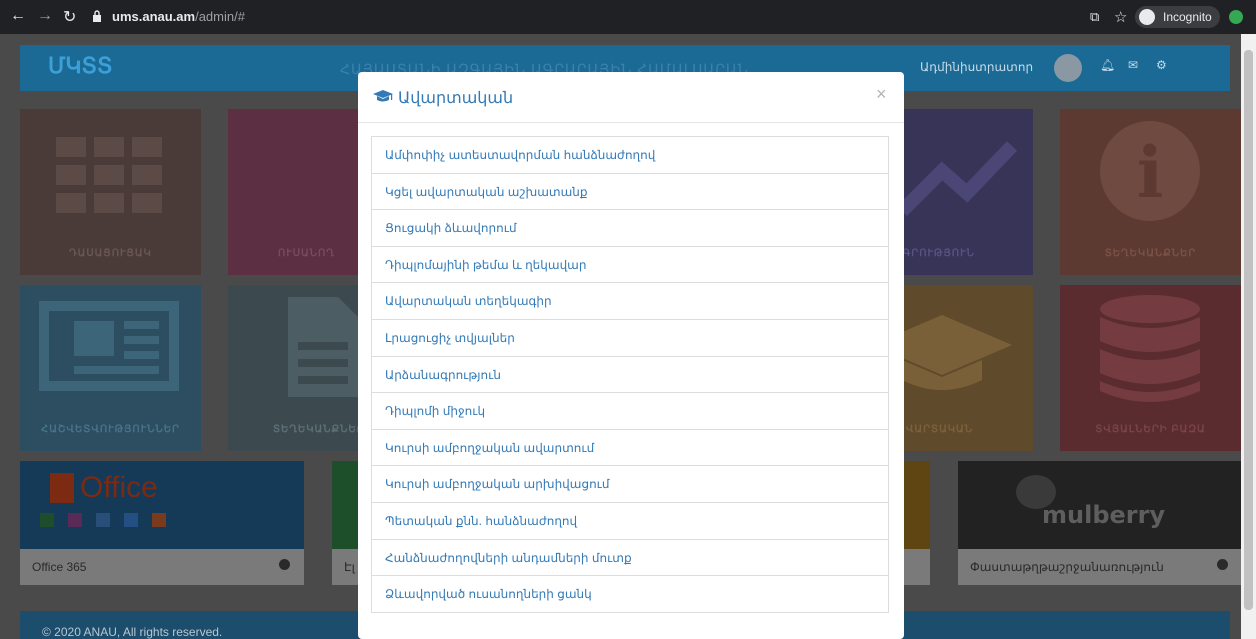  I want to click on tile-label: ՏԵՂԵԿԱՆՔՆԵՐ, so click(1150, 253).